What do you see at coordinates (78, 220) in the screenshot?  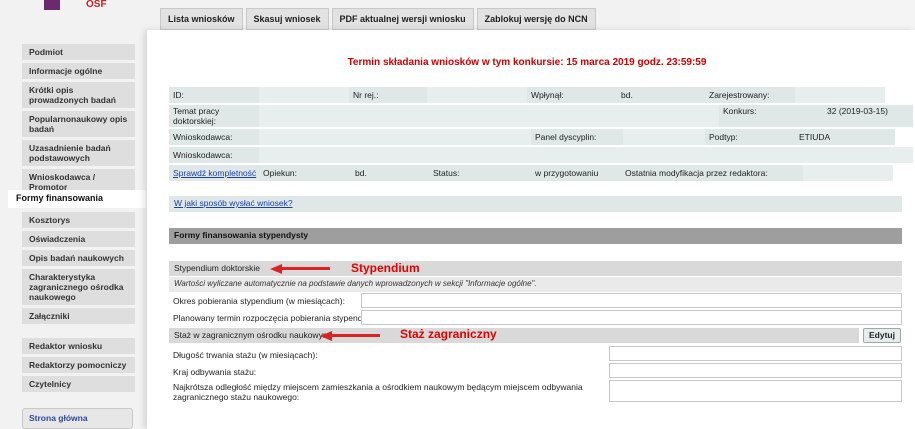 I see `sidebar-item-kosztorys: Kosztorys` at bounding box center [78, 220].